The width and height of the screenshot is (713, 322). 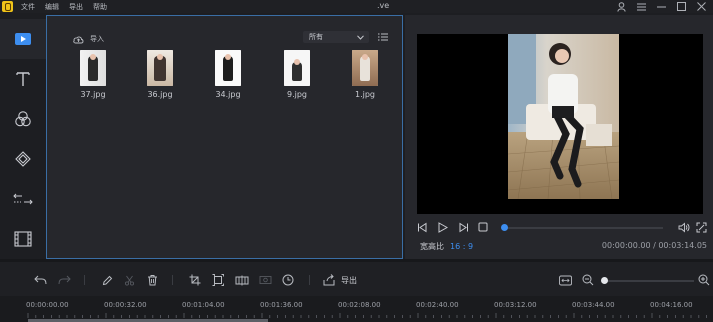 I want to click on export-button, so click(x=329, y=280).